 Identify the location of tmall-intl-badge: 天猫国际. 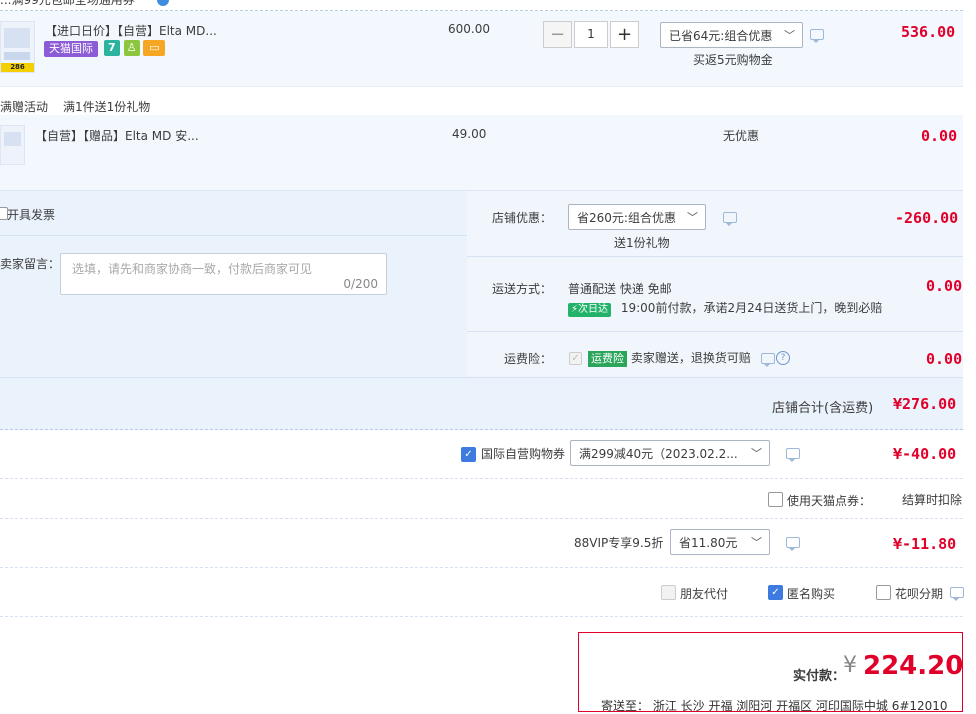
(71, 48).